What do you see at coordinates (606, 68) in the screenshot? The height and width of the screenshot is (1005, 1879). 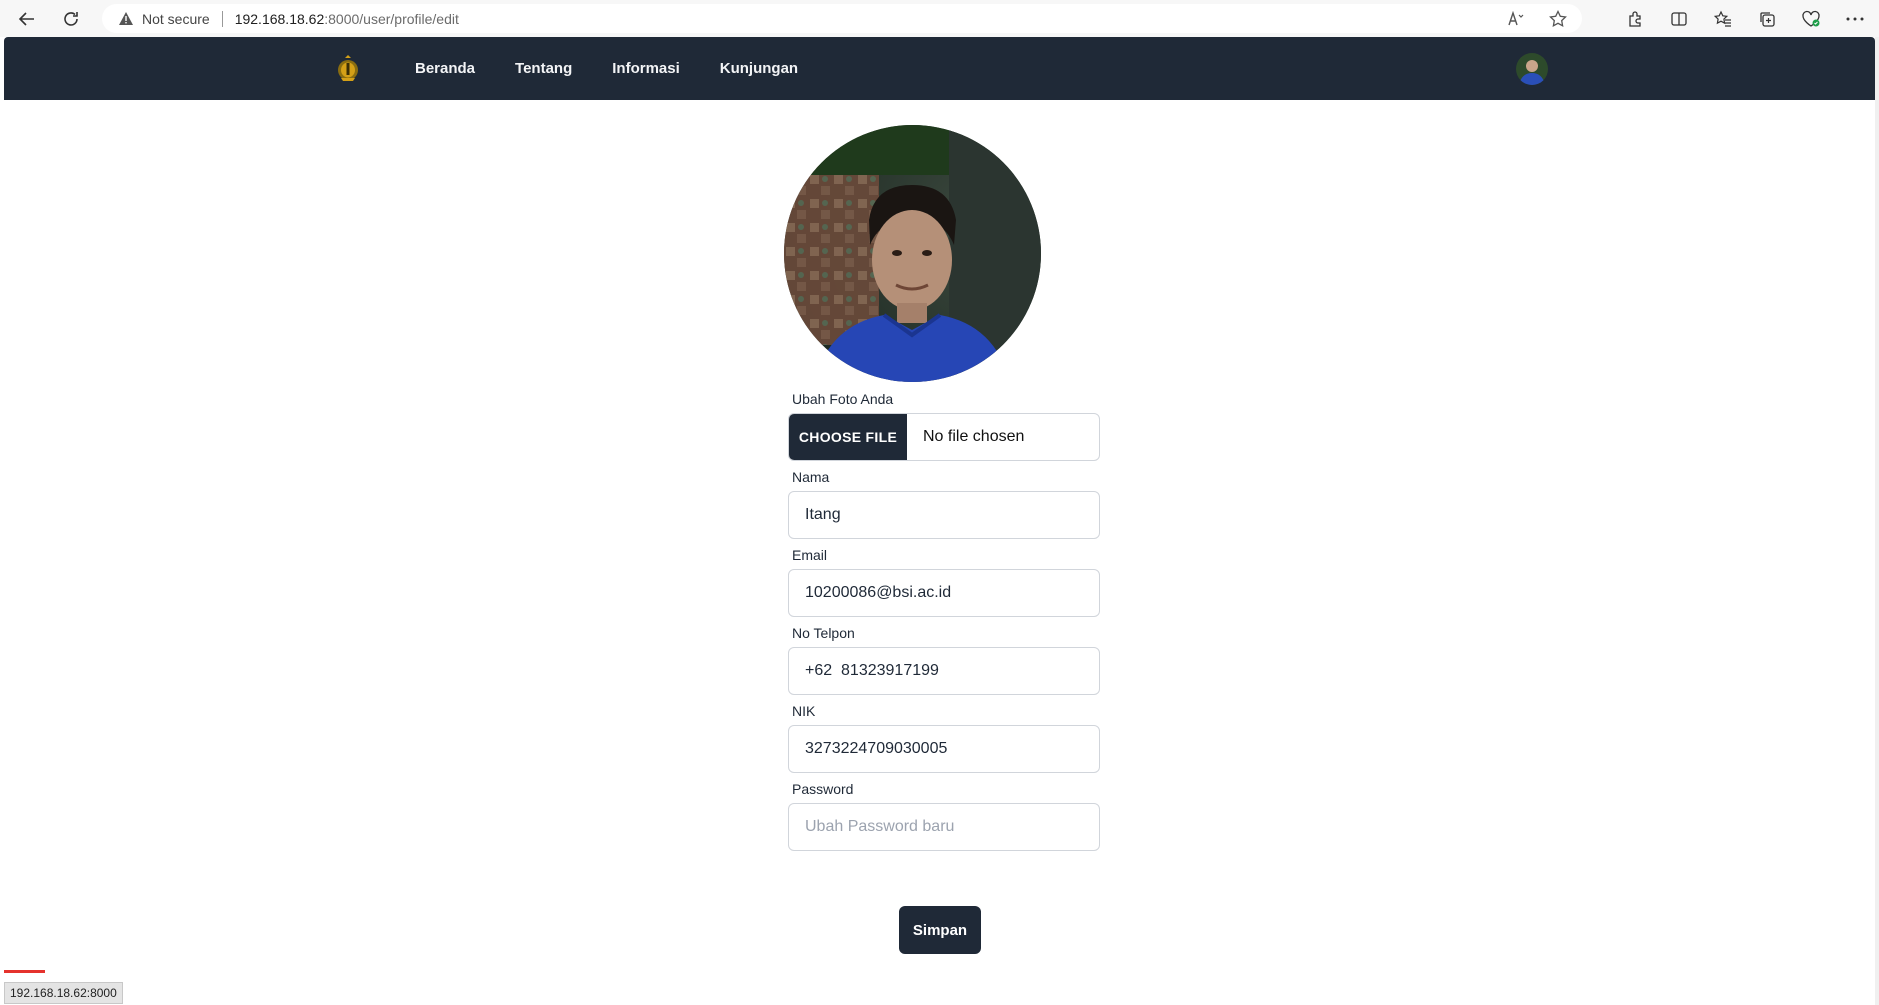 I see `main-menu: Beranda Tentang Informasi Kunjungan` at bounding box center [606, 68].